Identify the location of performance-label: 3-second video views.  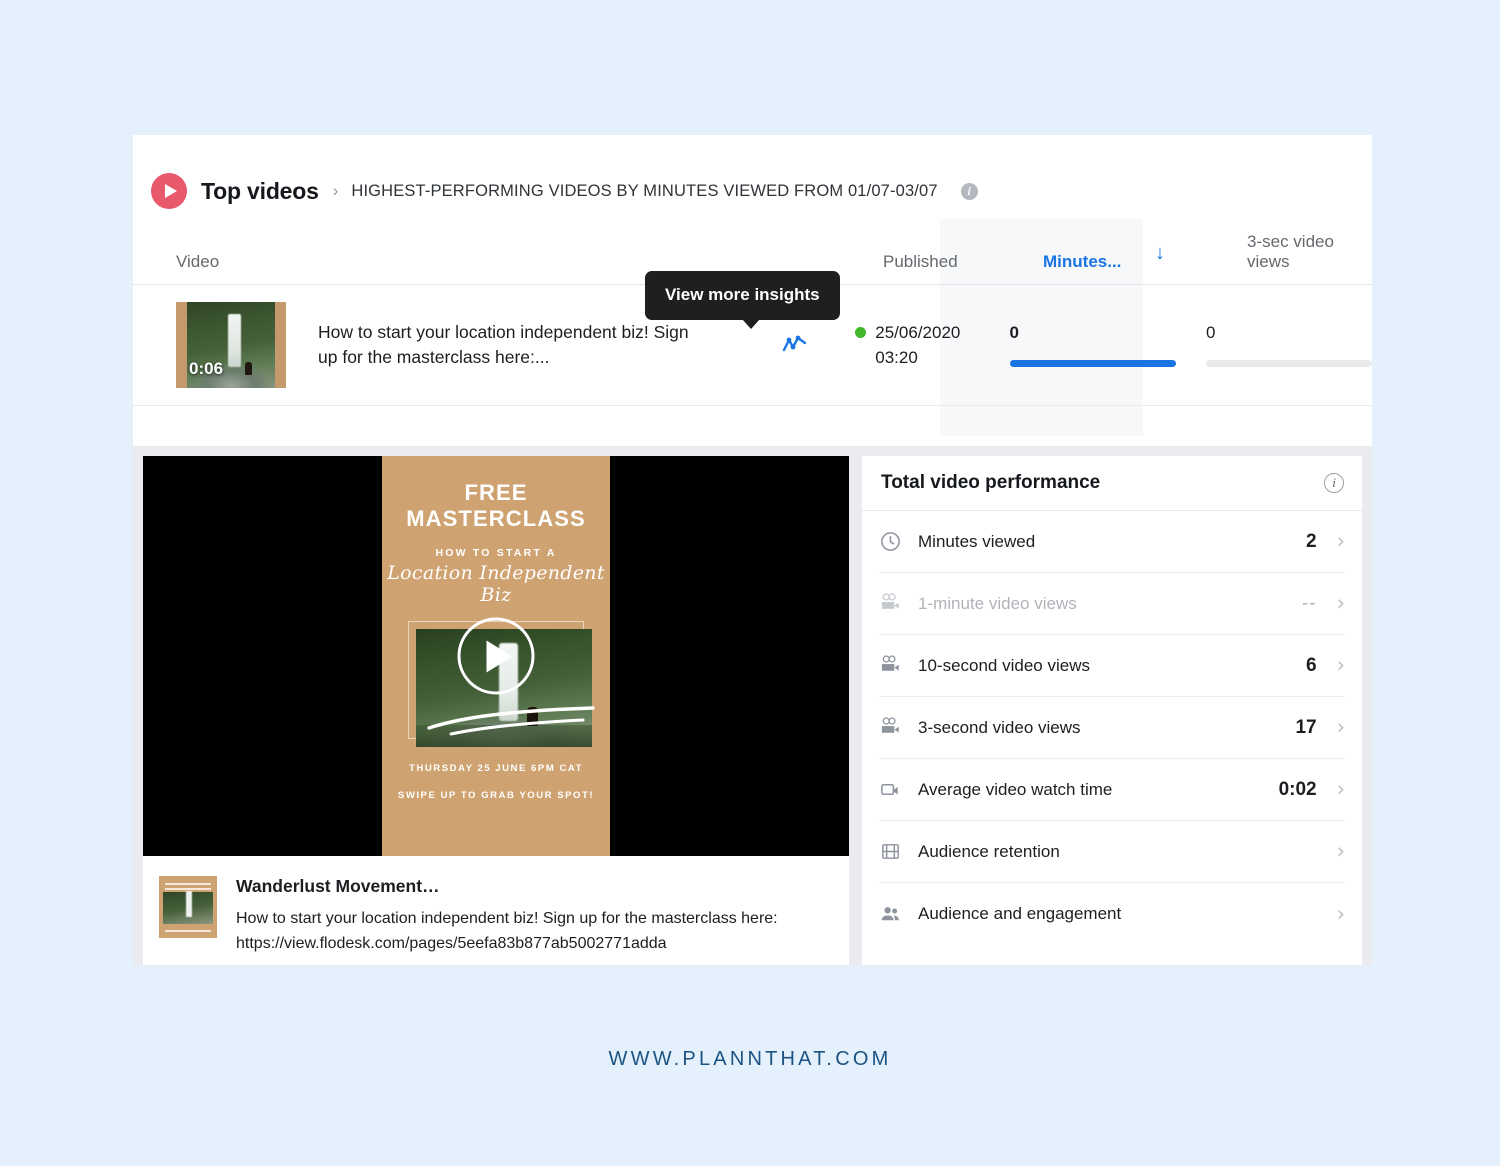
(999, 727).